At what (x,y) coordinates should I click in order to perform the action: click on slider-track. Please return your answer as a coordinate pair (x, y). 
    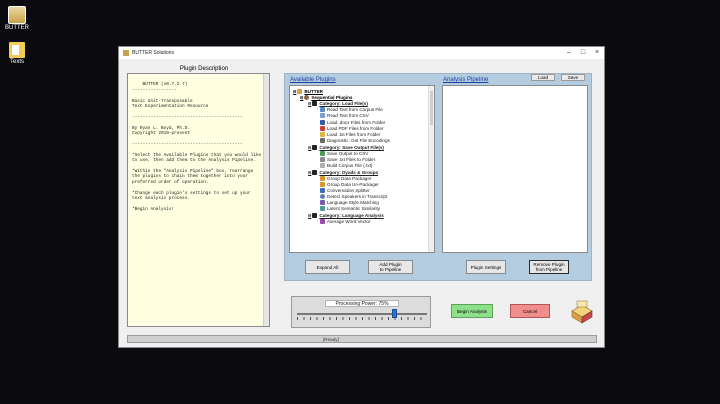
    Looking at the image, I should click on (362, 314).